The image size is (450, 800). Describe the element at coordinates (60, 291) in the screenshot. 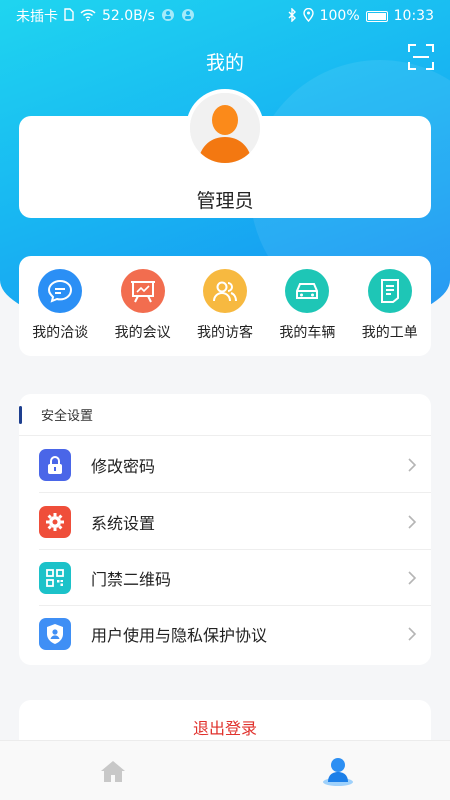

I see `chat-icon` at that location.